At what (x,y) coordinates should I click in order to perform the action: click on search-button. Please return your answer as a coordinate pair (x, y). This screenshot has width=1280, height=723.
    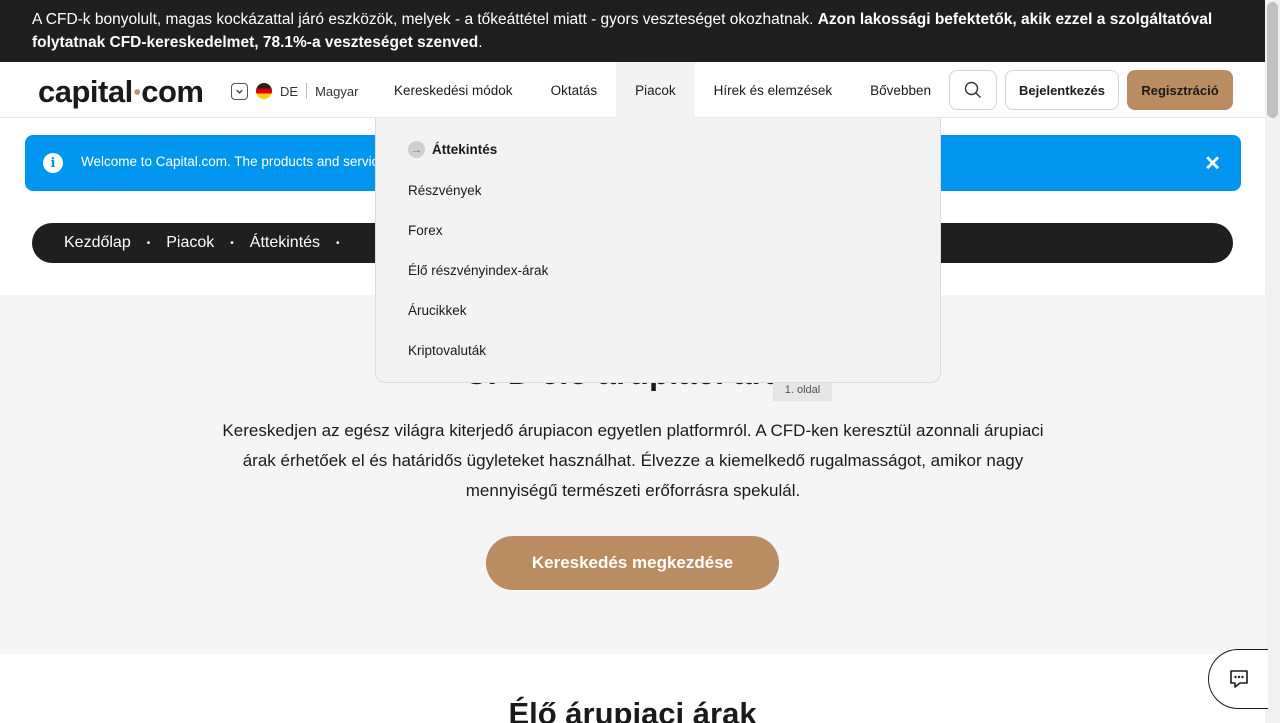
    Looking at the image, I should click on (973, 90).